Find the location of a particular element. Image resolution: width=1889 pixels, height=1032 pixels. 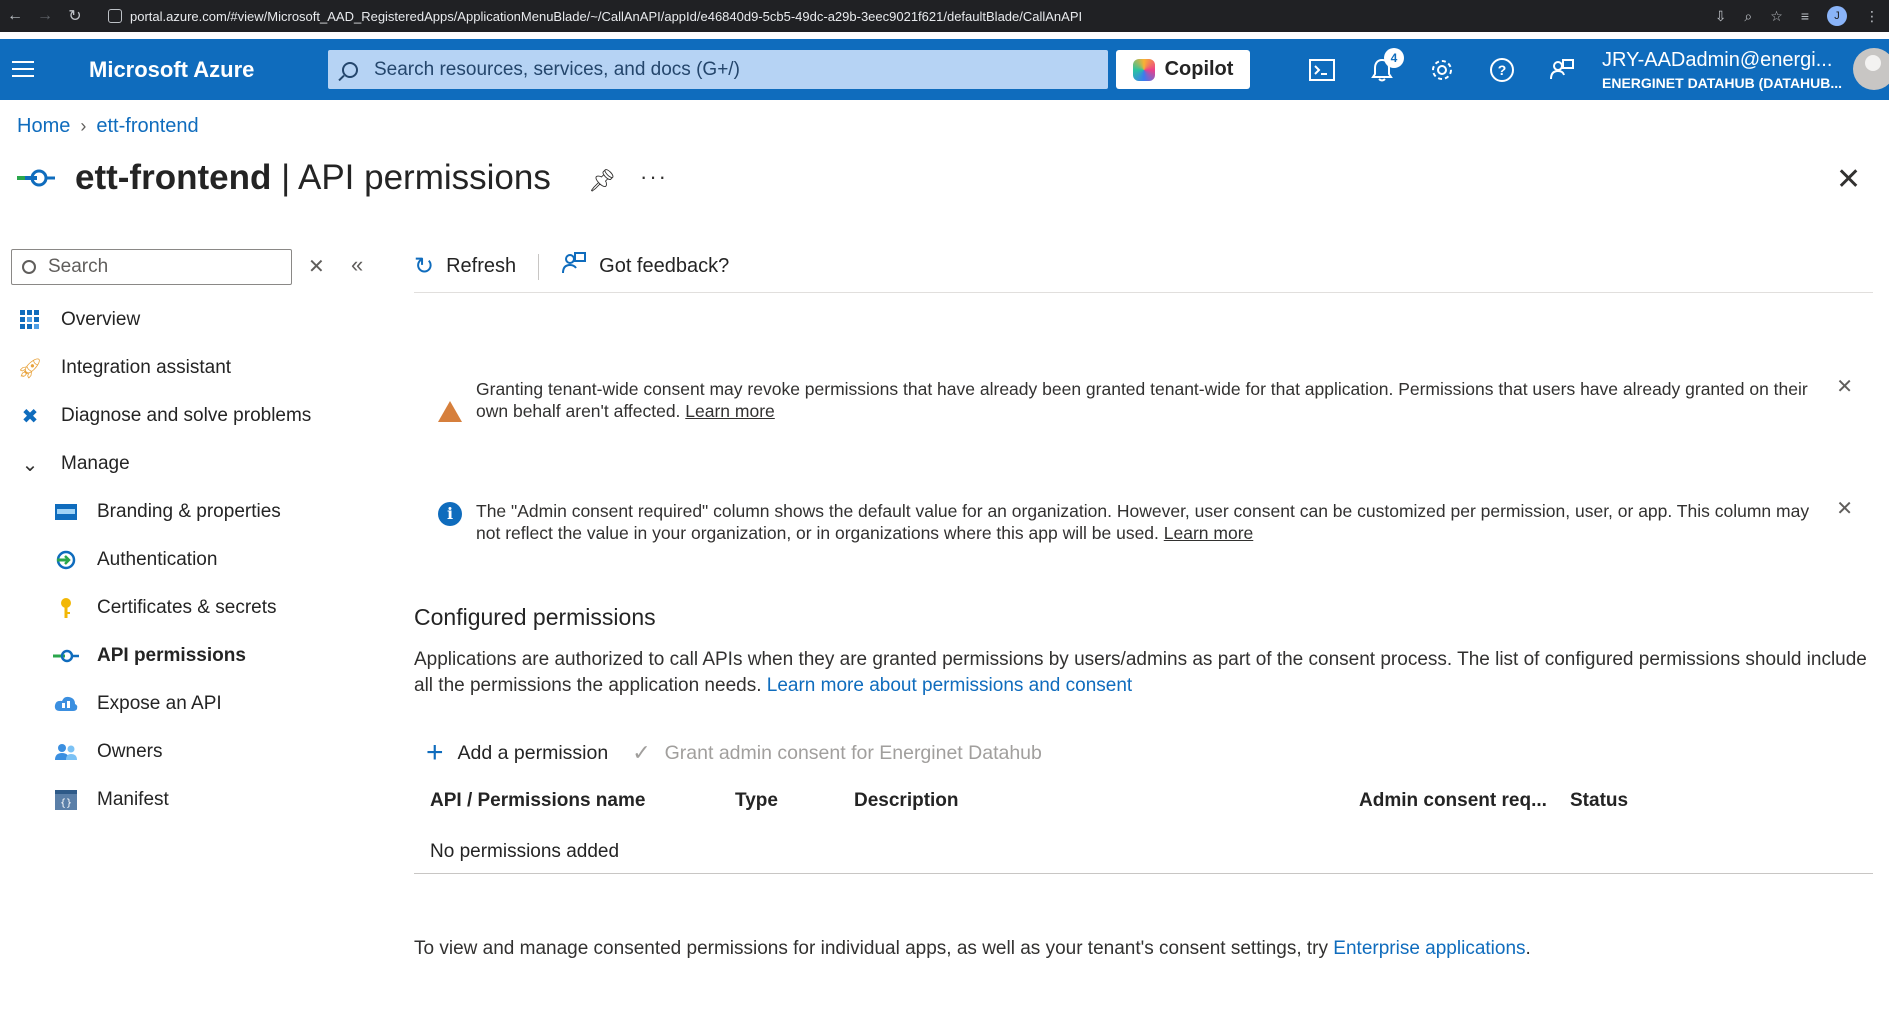

sidebar-item-overview: Overview is located at coordinates (78, 320).